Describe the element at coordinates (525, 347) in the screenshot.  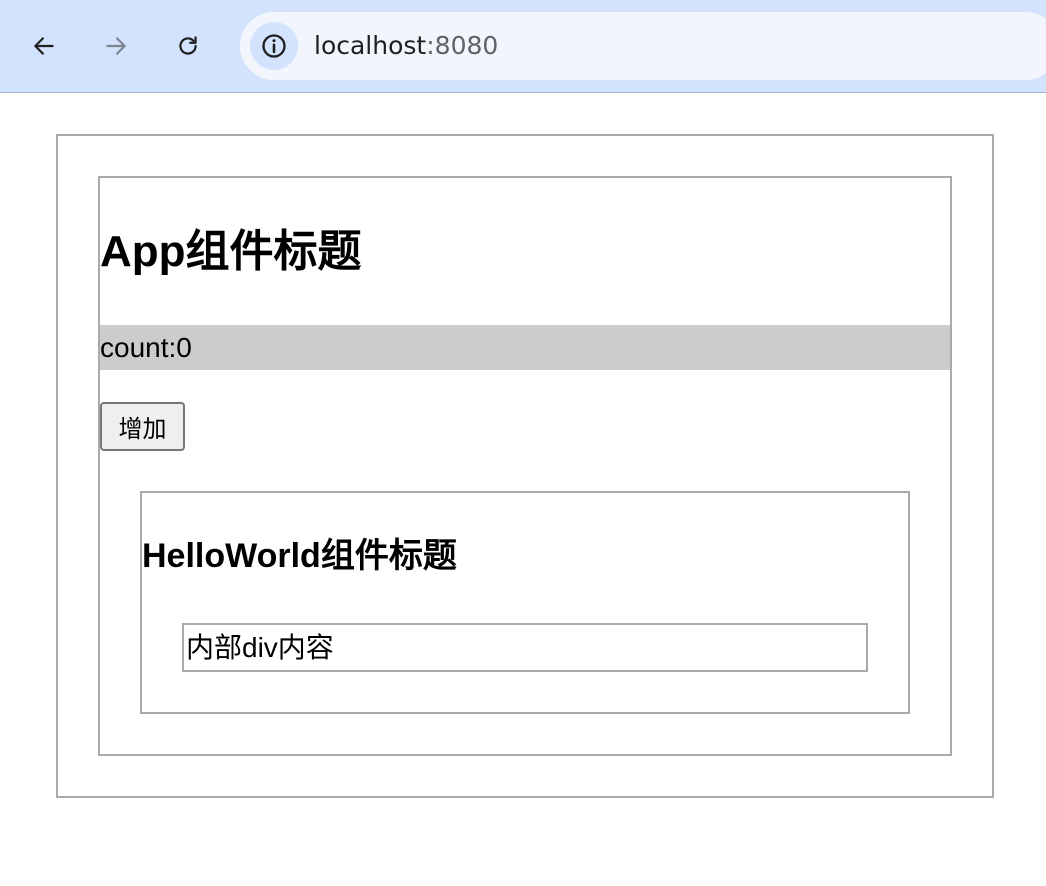
I see `count-display: count:0` at that location.